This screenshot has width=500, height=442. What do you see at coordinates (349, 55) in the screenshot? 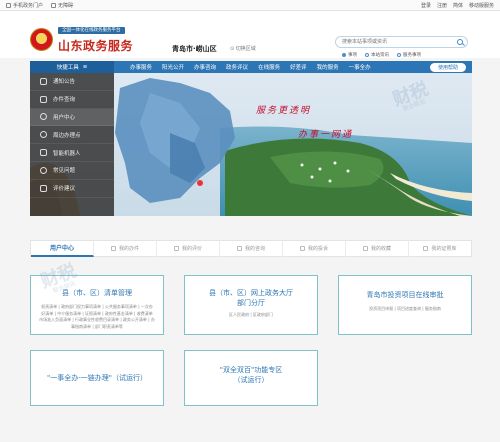
I see `radio-items: 事项` at bounding box center [349, 55].